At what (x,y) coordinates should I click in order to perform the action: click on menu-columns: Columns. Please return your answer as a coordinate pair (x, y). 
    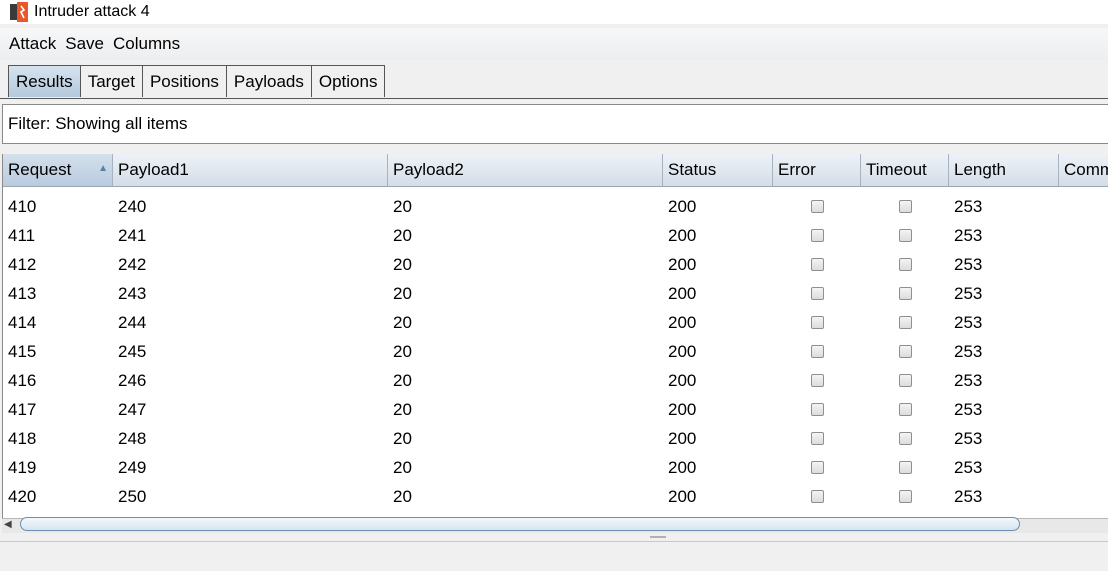
    Looking at the image, I should click on (146, 44).